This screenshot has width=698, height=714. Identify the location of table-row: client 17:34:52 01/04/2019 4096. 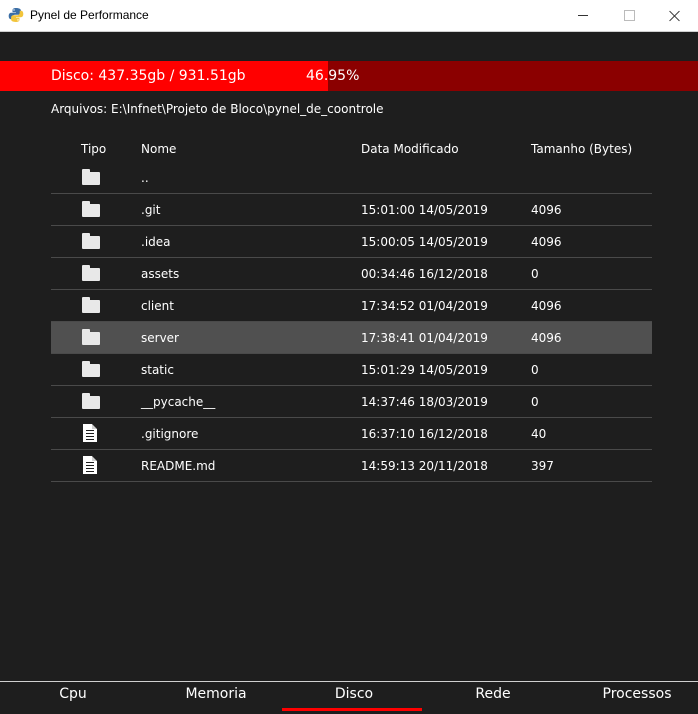
(351, 306).